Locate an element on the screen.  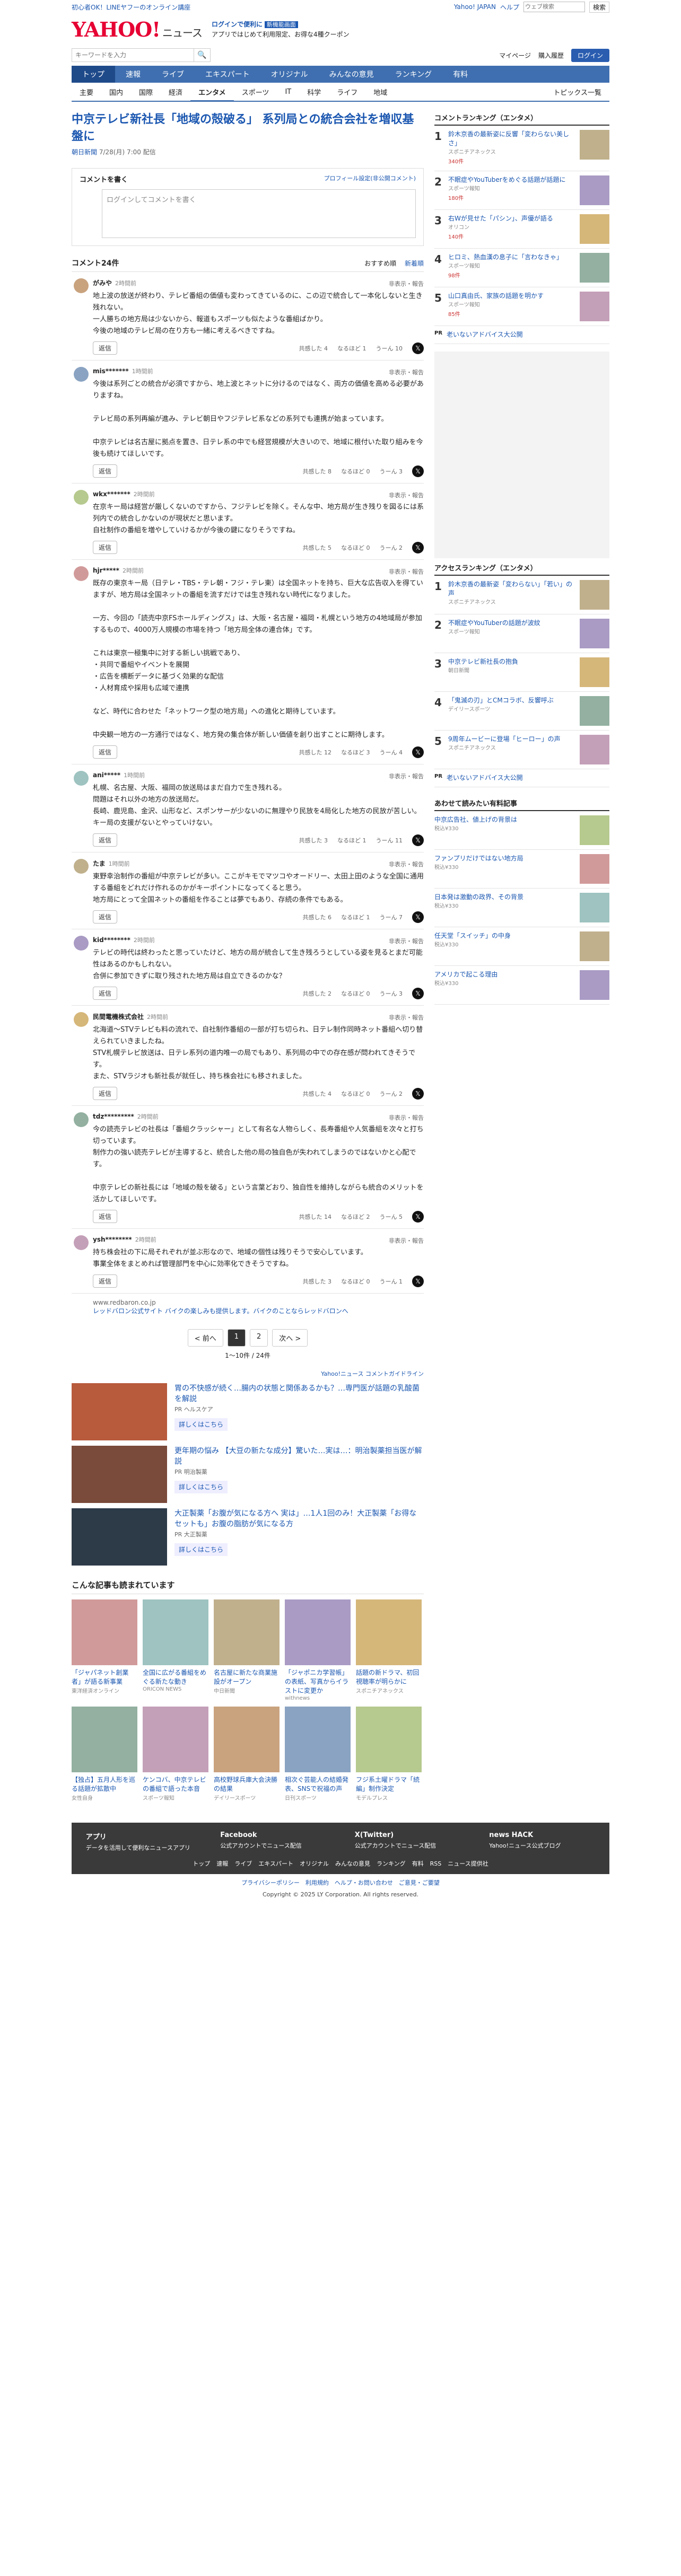
like-count: 共感した 8 is located at coordinates (317, 471).